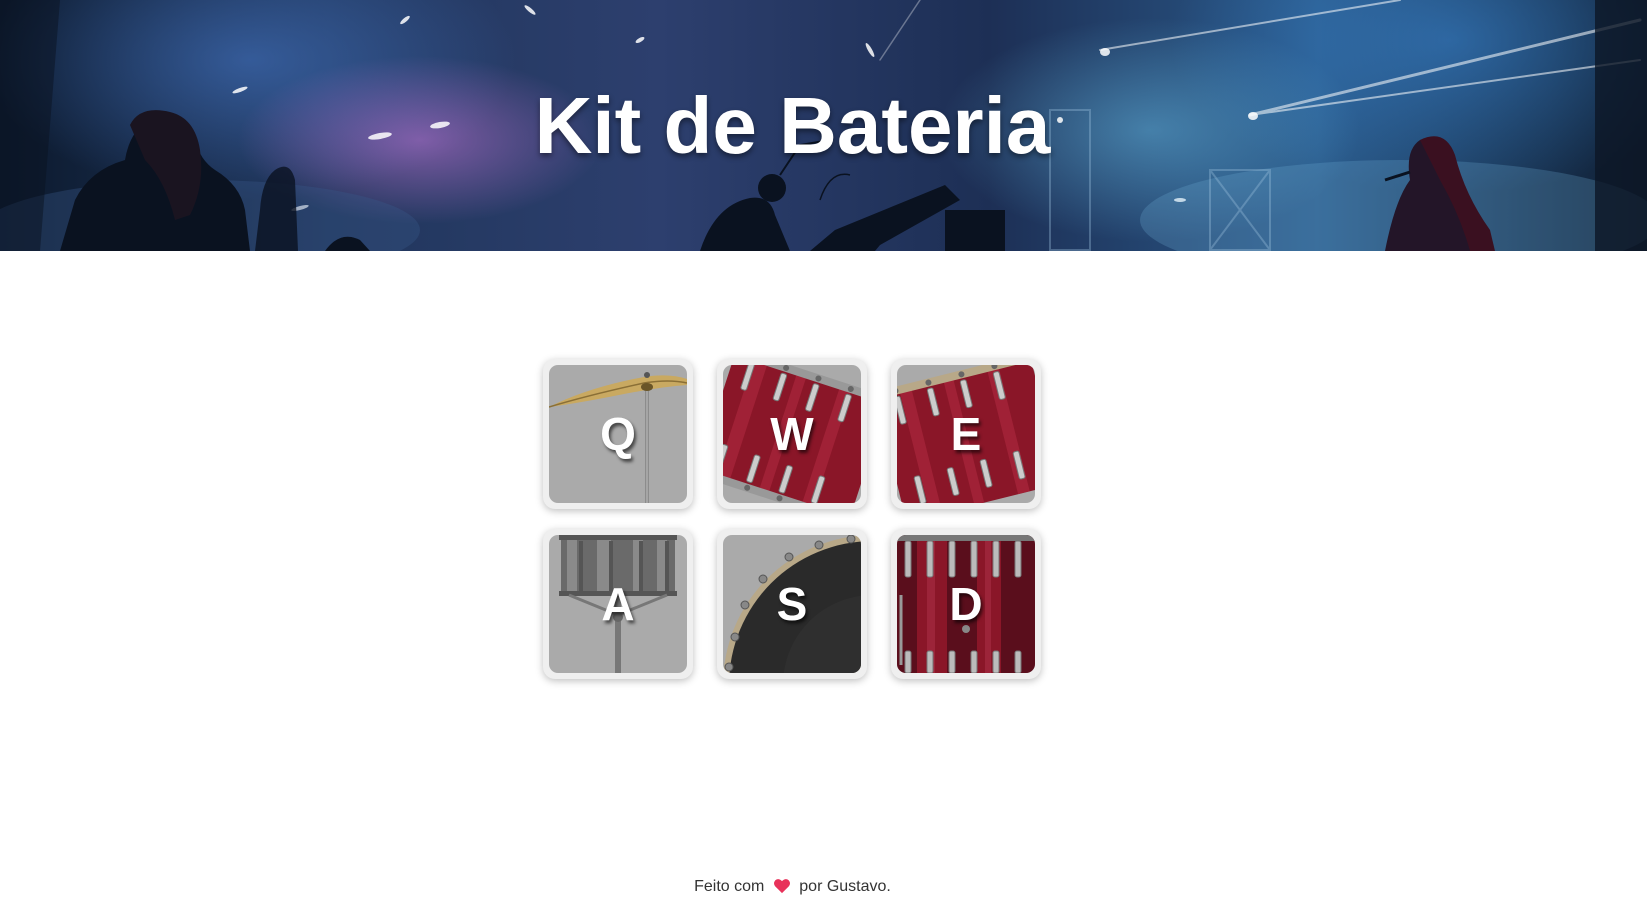  I want to click on footer-suffix: por Gustavo., so click(845, 886).